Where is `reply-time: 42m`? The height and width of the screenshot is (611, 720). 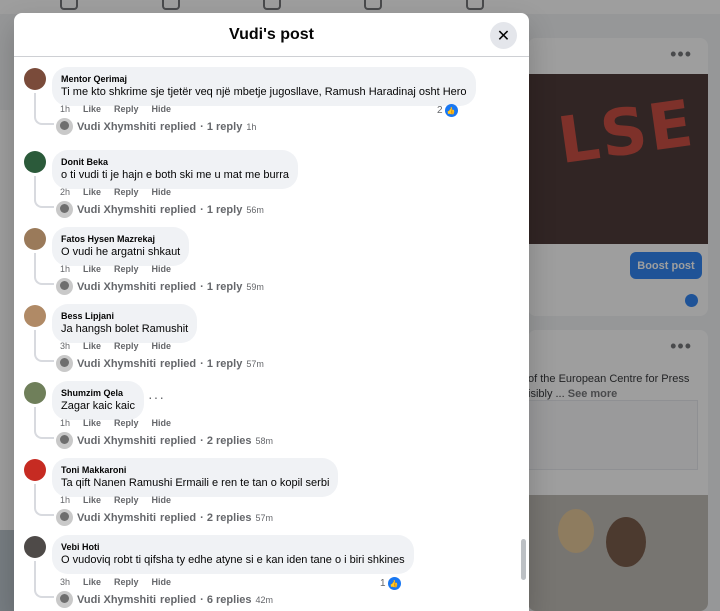 reply-time: 42m is located at coordinates (264, 599).